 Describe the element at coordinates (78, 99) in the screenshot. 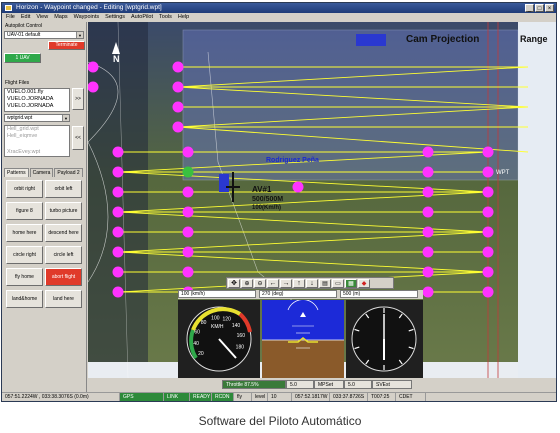

I see `next-button: >>` at that location.